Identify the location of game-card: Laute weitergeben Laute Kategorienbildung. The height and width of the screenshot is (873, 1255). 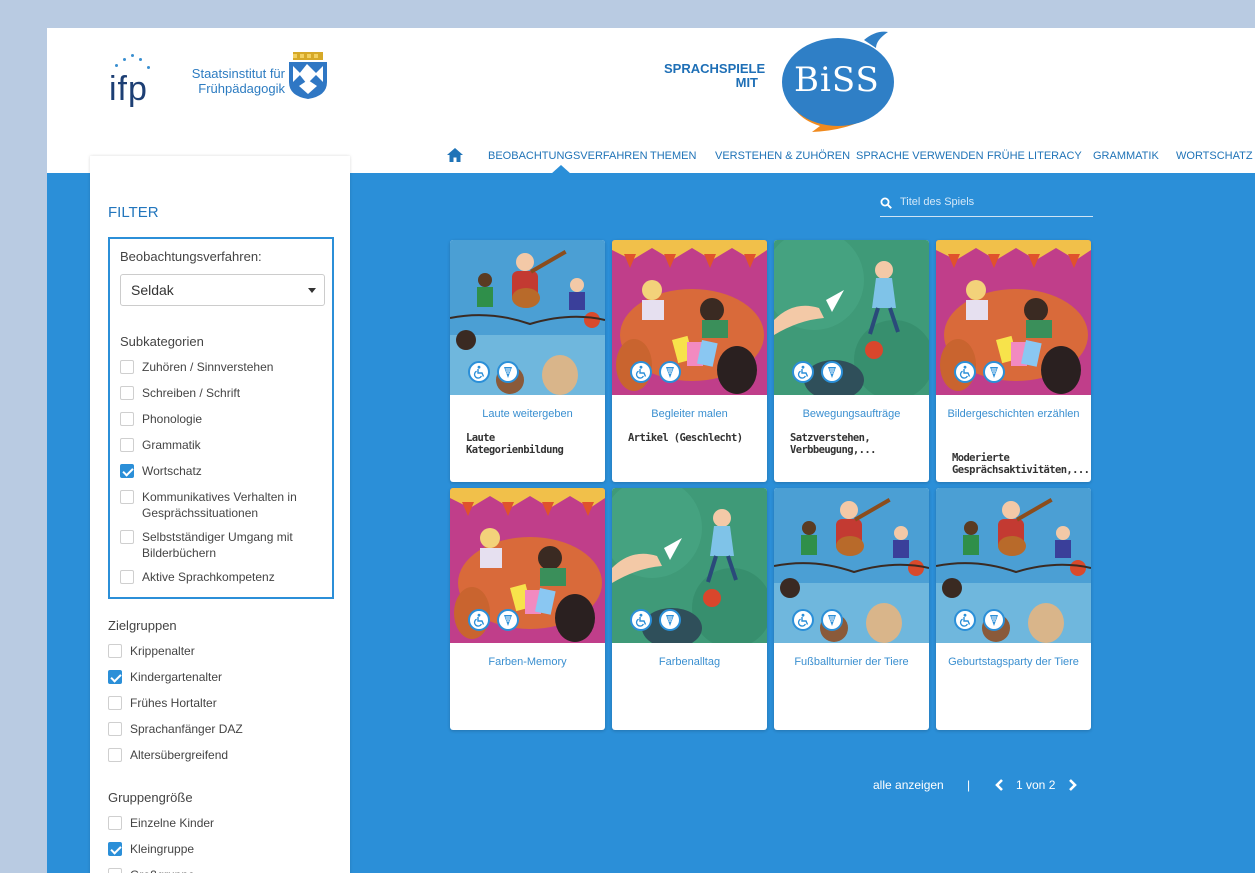
(527, 361).